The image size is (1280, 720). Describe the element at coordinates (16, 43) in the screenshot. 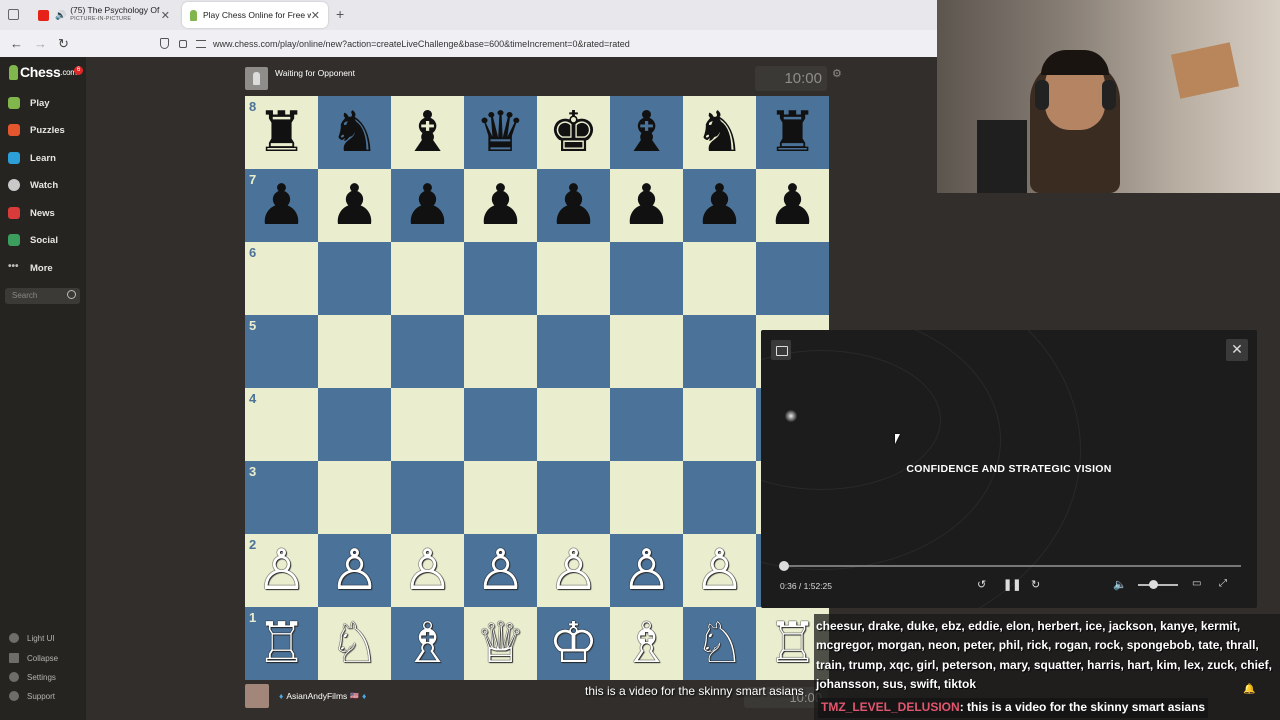

I see `back-icon: ←` at that location.